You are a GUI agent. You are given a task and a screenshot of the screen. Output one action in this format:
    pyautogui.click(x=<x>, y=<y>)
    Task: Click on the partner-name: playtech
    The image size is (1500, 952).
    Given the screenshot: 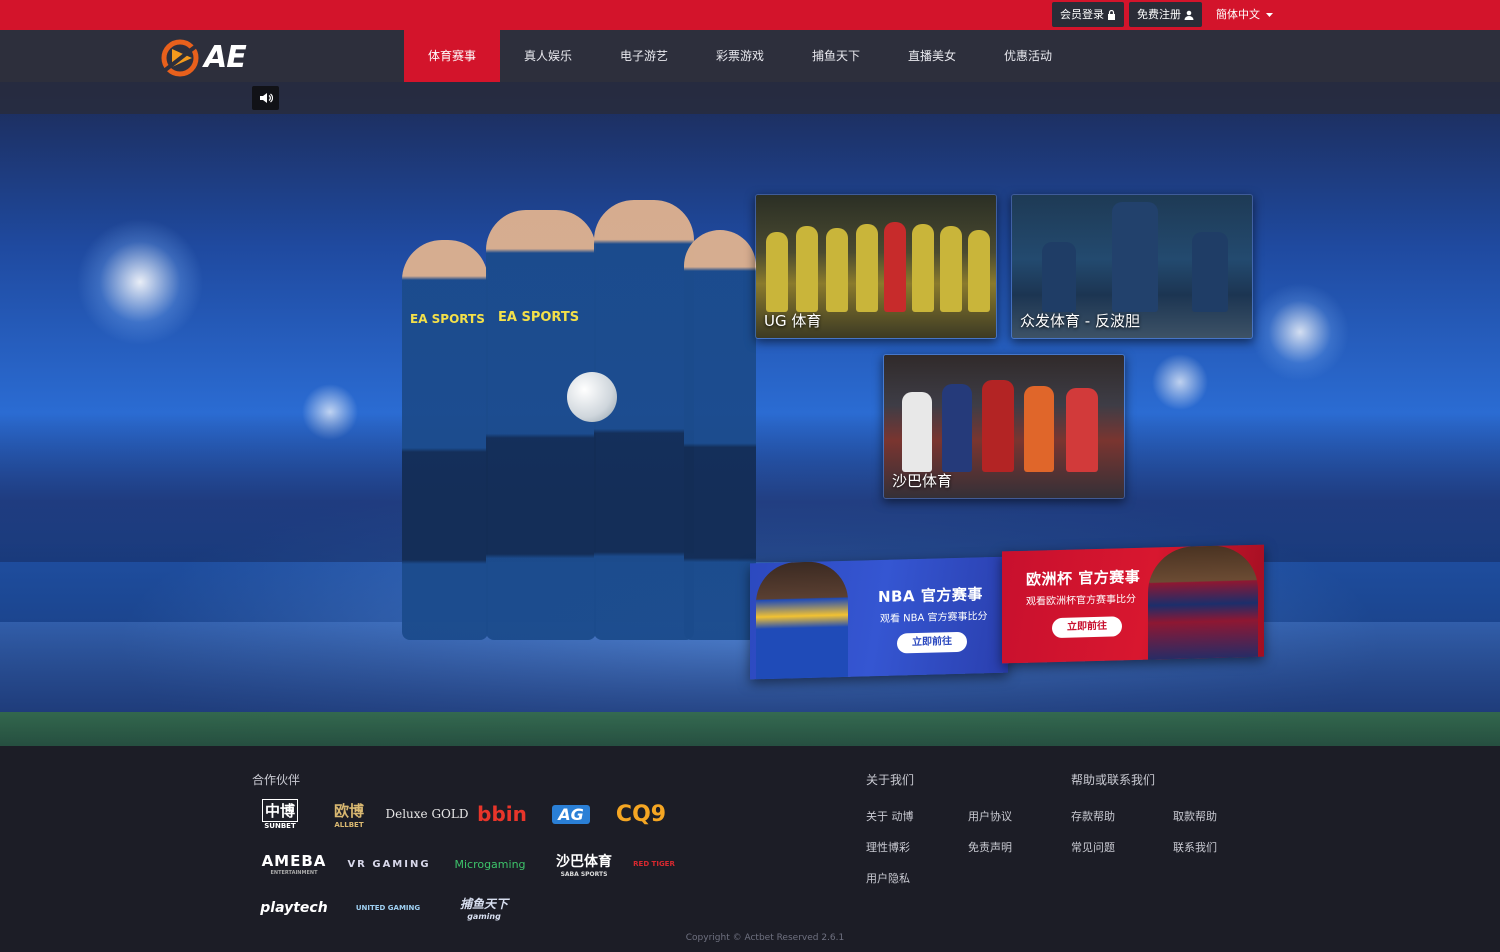 What is the action you would take?
    pyautogui.click(x=294, y=908)
    